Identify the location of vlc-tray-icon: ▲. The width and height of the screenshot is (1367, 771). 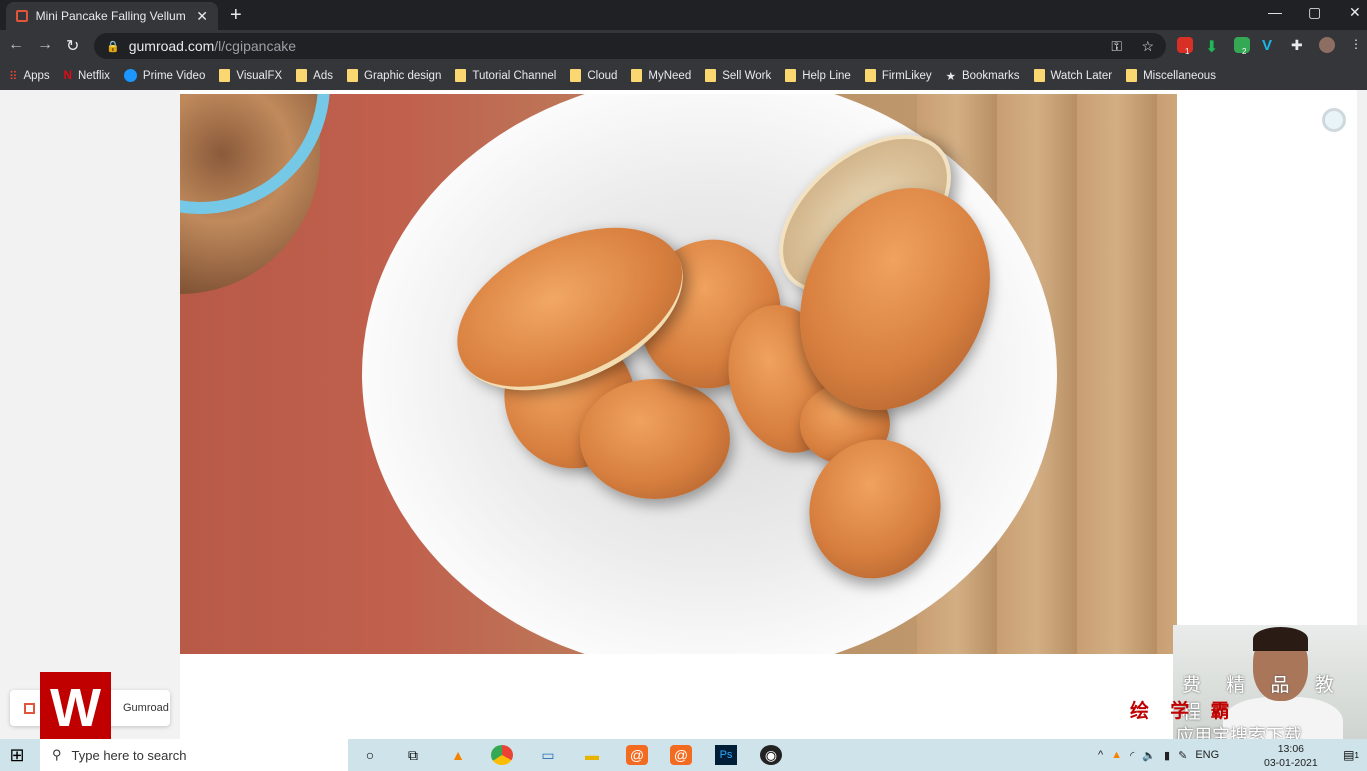
(1116, 755).